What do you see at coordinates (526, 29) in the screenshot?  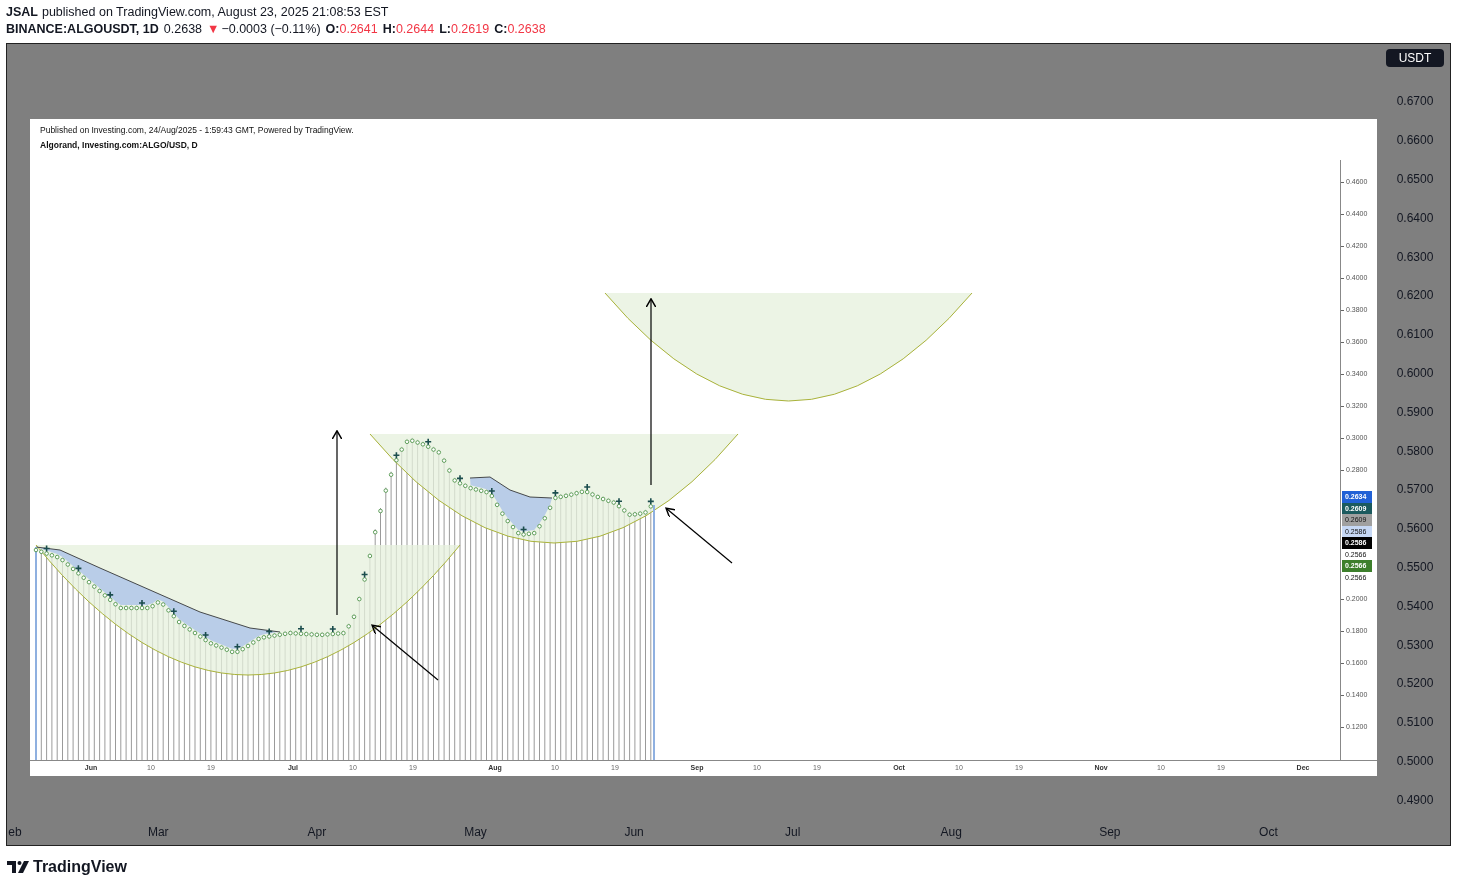 I see `ohlc-value: 0.2638` at bounding box center [526, 29].